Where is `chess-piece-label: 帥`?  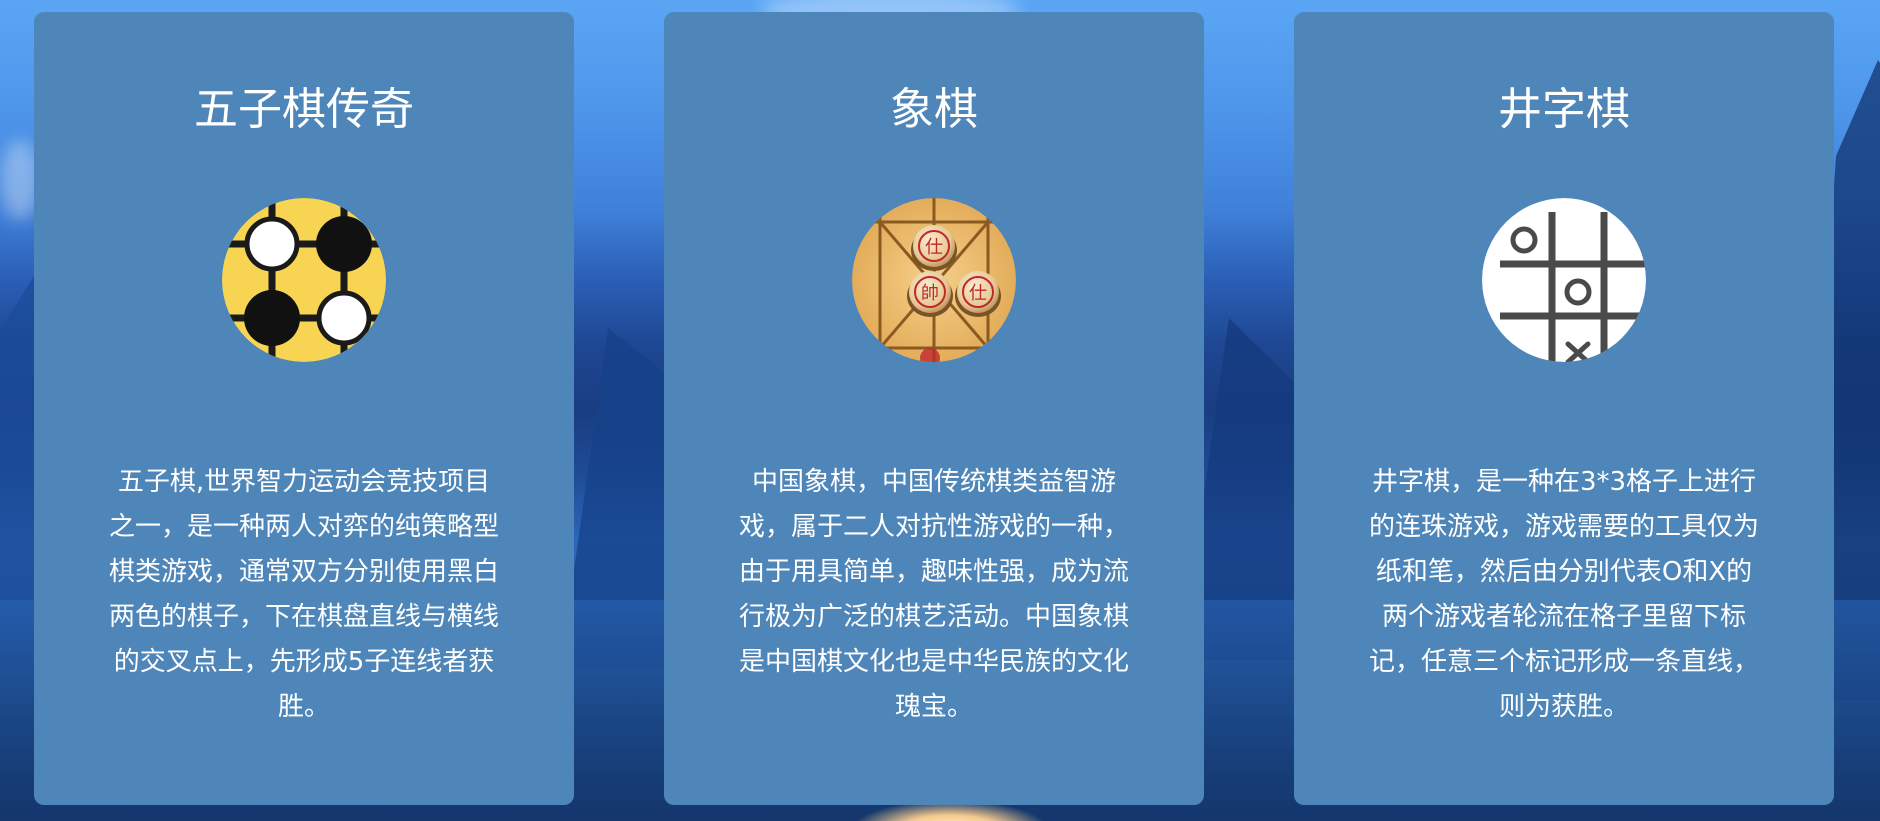
chess-piece-label: 帥 is located at coordinates (930, 293).